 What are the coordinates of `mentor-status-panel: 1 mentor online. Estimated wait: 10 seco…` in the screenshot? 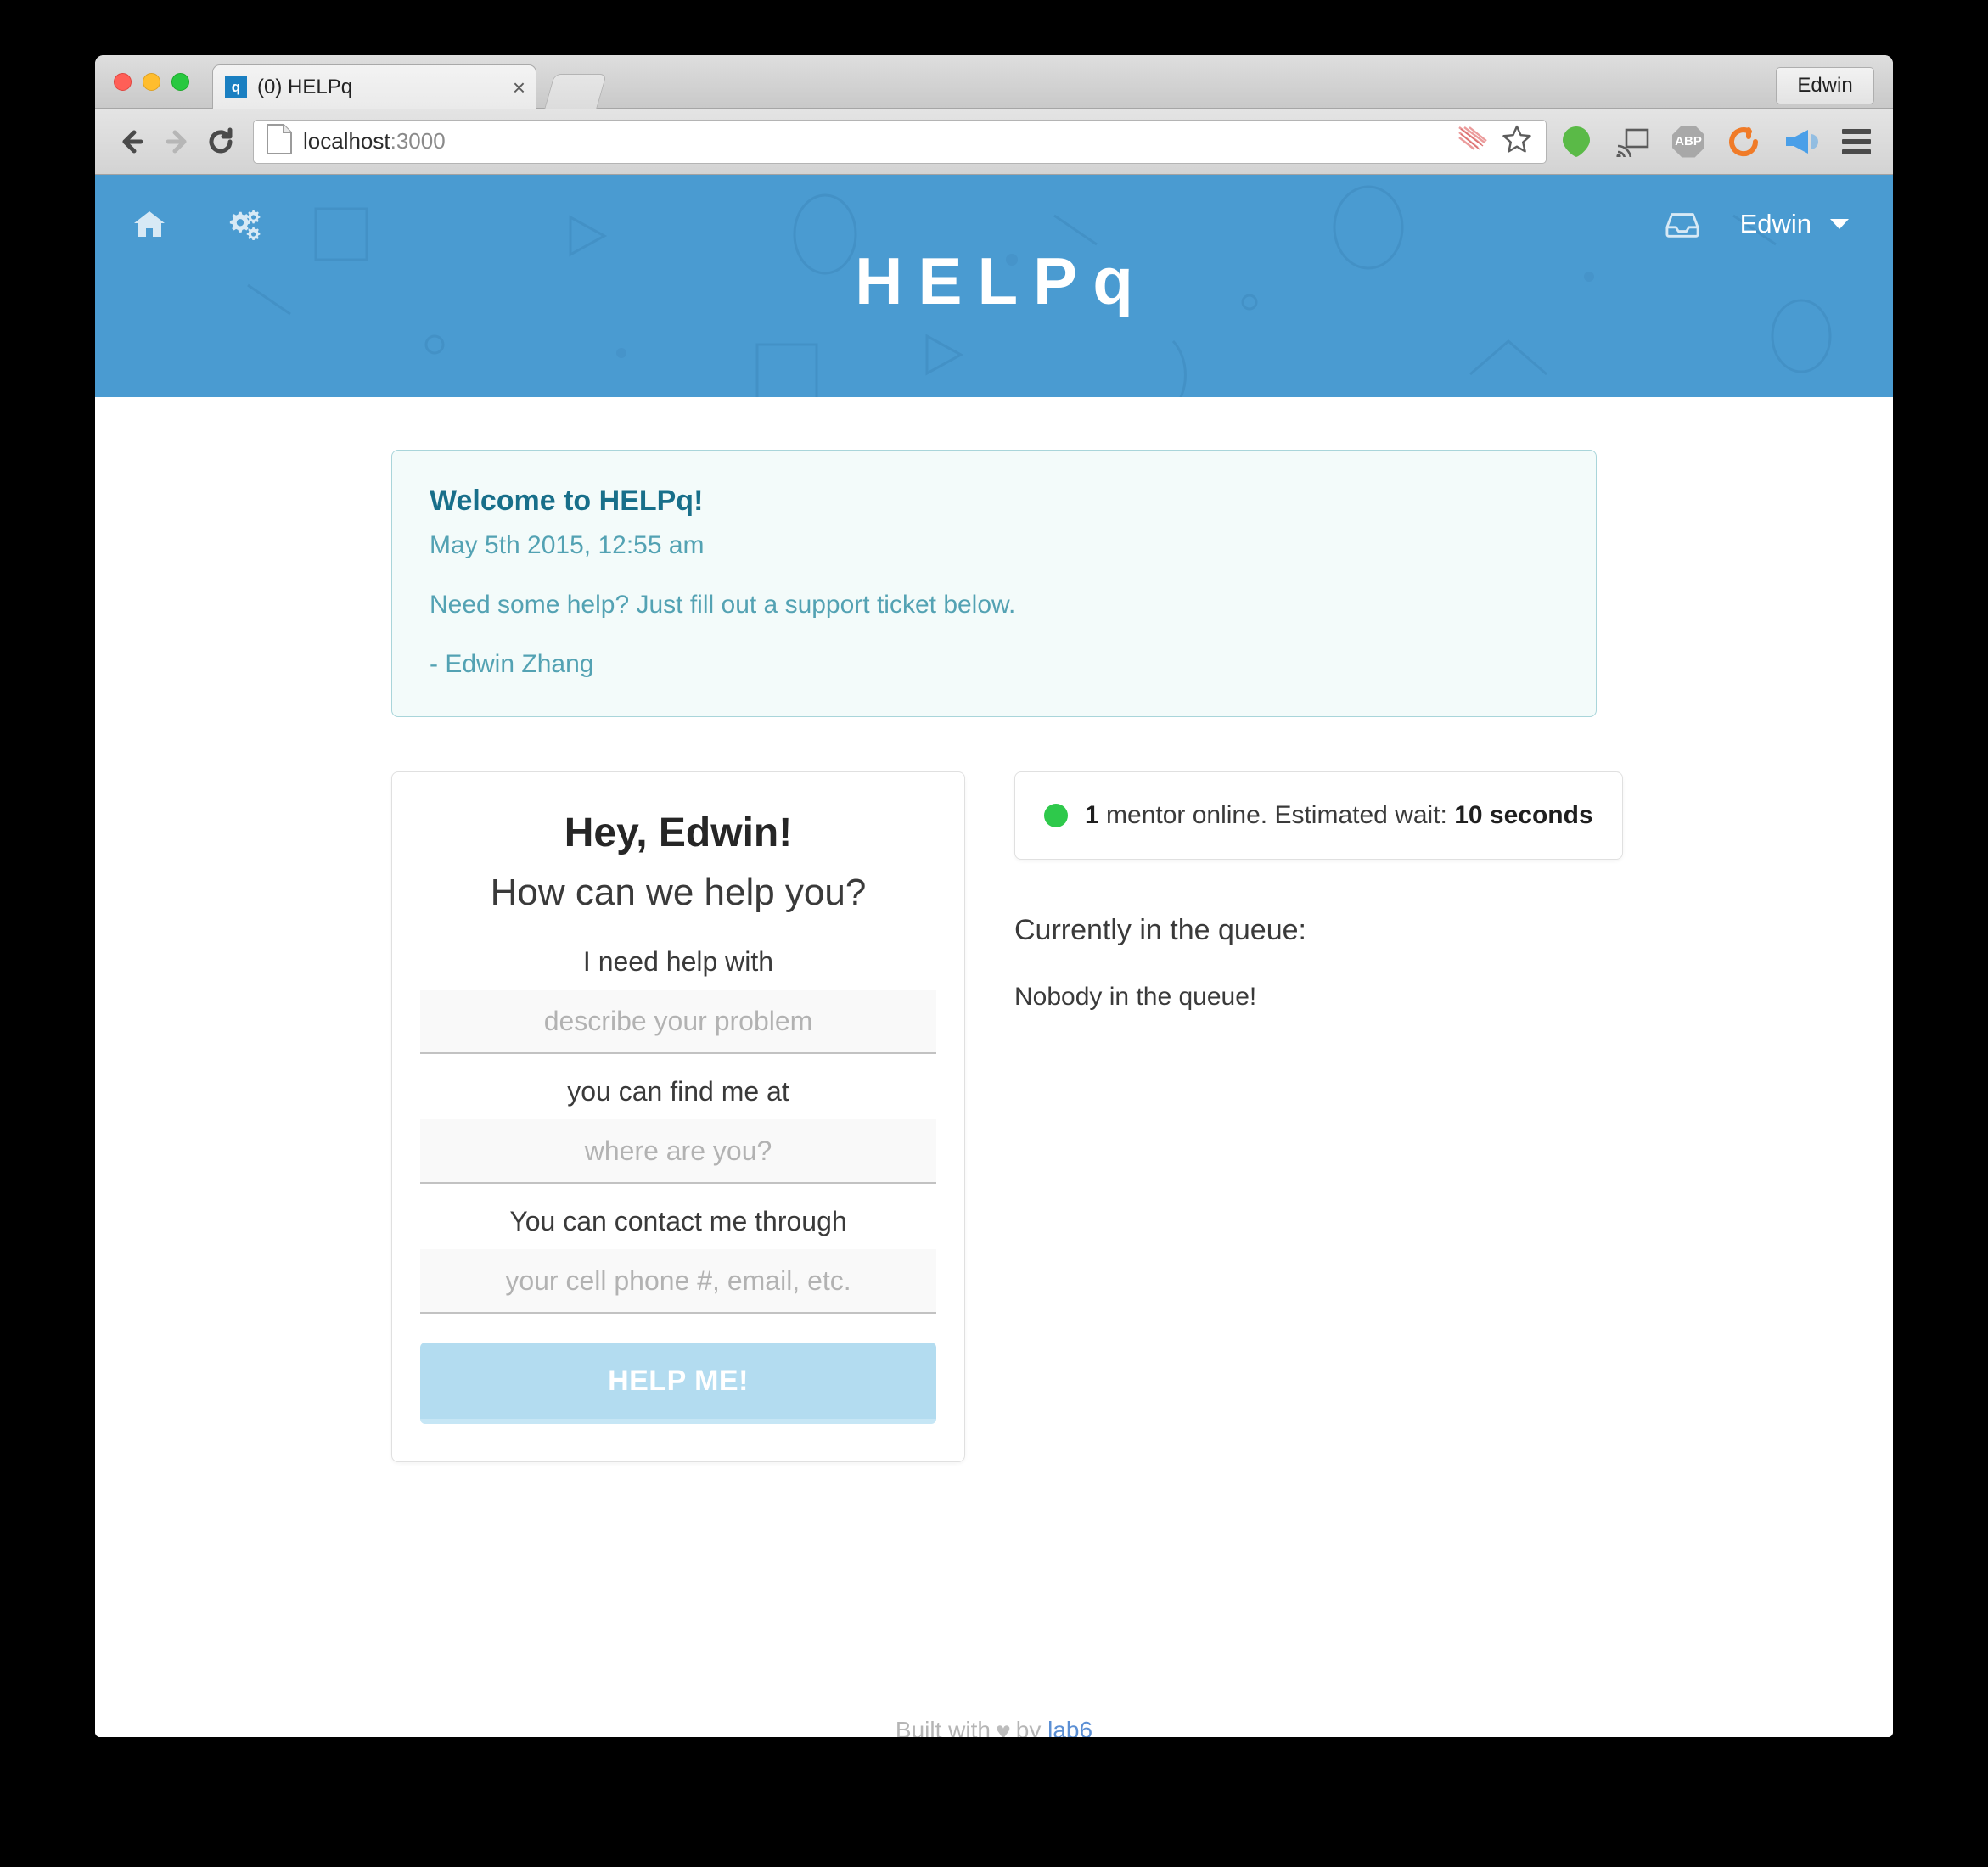 It's located at (1318, 815).